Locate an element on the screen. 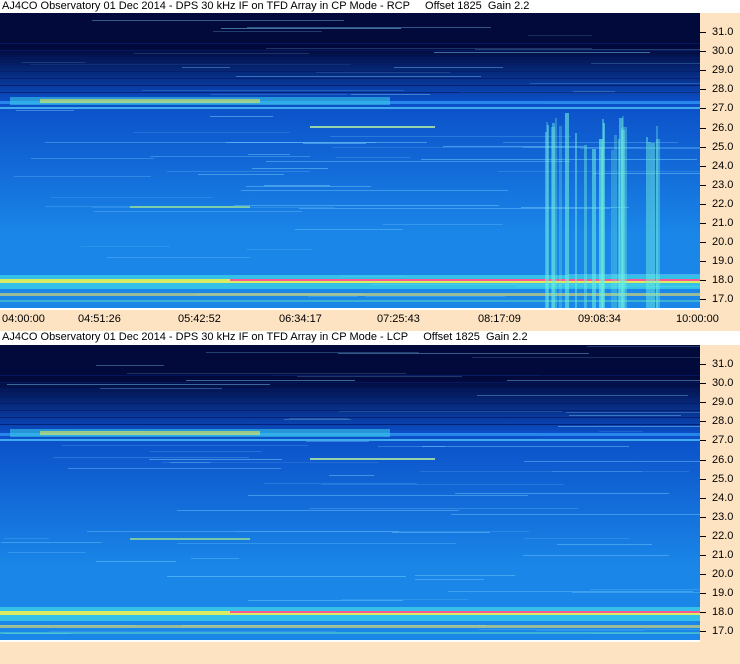 This screenshot has width=740, height=664. freq-label: 24.0 is located at coordinates (723, 165).